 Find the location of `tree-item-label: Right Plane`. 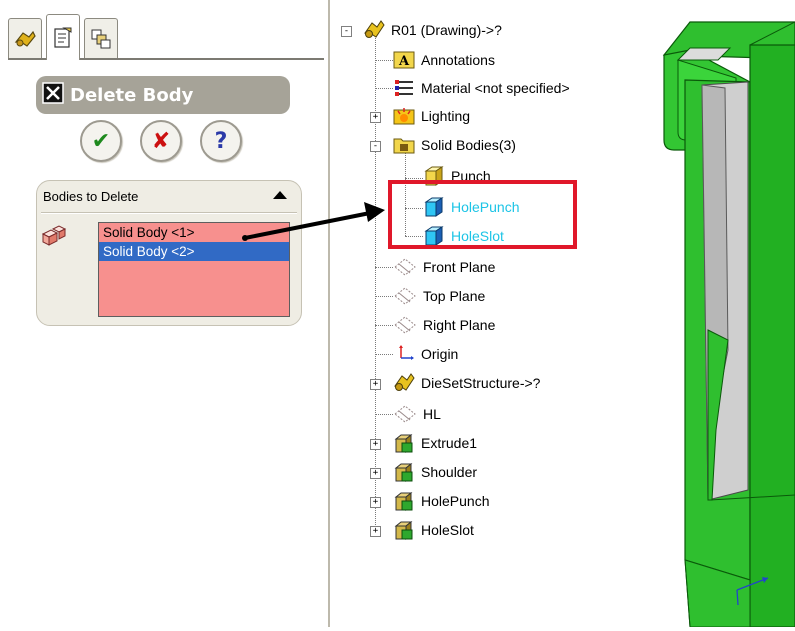

tree-item-label: Right Plane is located at coordinates (459, 325).